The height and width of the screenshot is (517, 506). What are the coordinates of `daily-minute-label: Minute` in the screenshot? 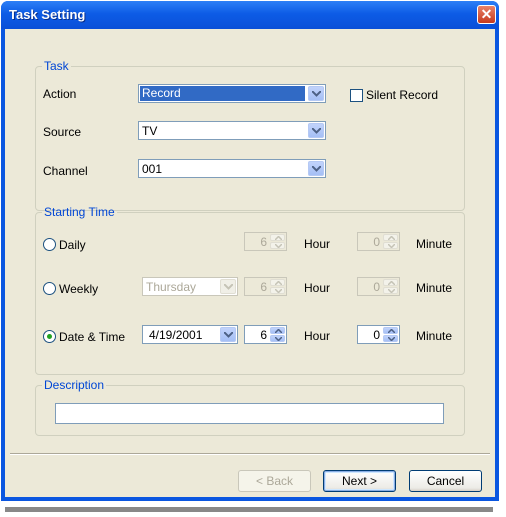 It's located at (434, 244).